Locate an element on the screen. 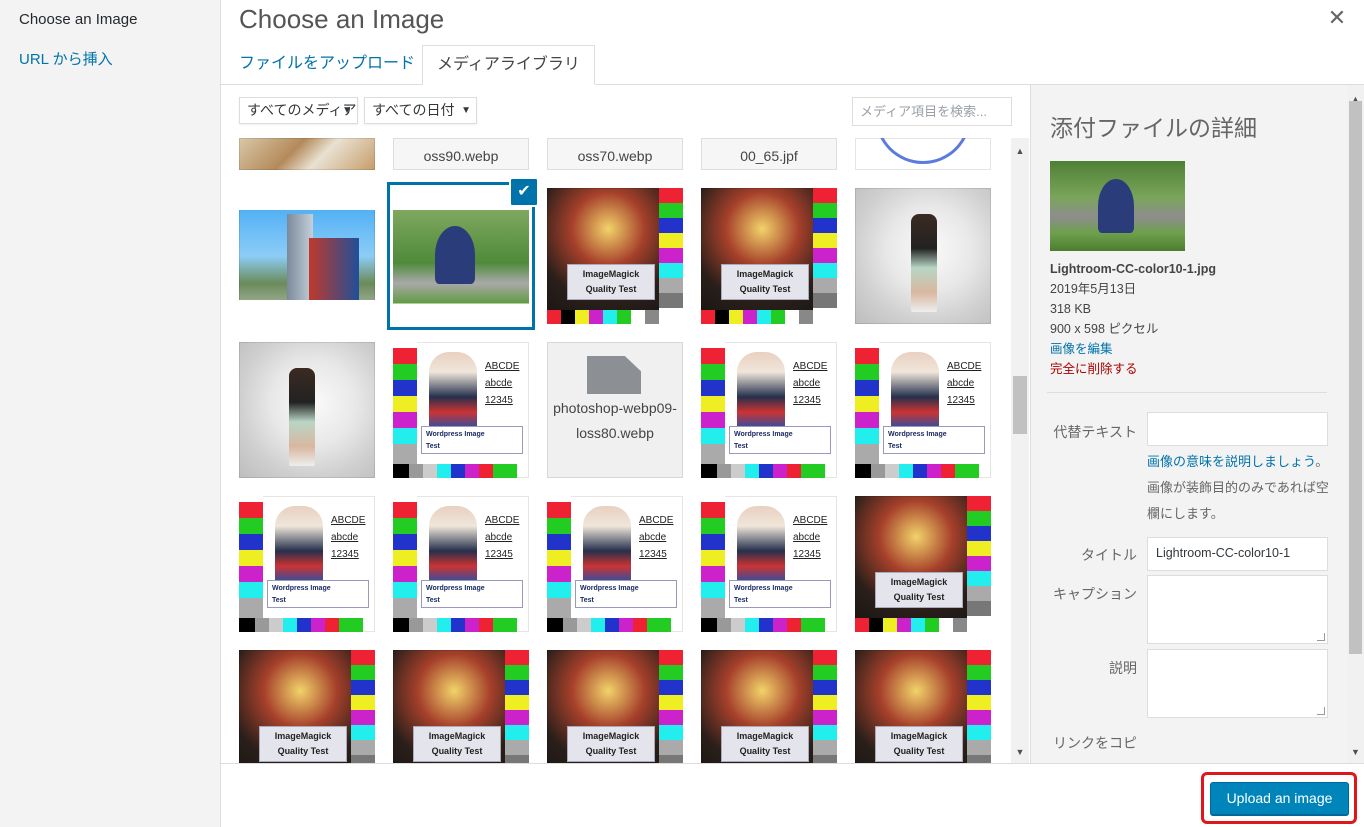 The image size is (1364, 827). attachments-scrollbar: ▲ ▼ is located at coordinates (1020, 450).